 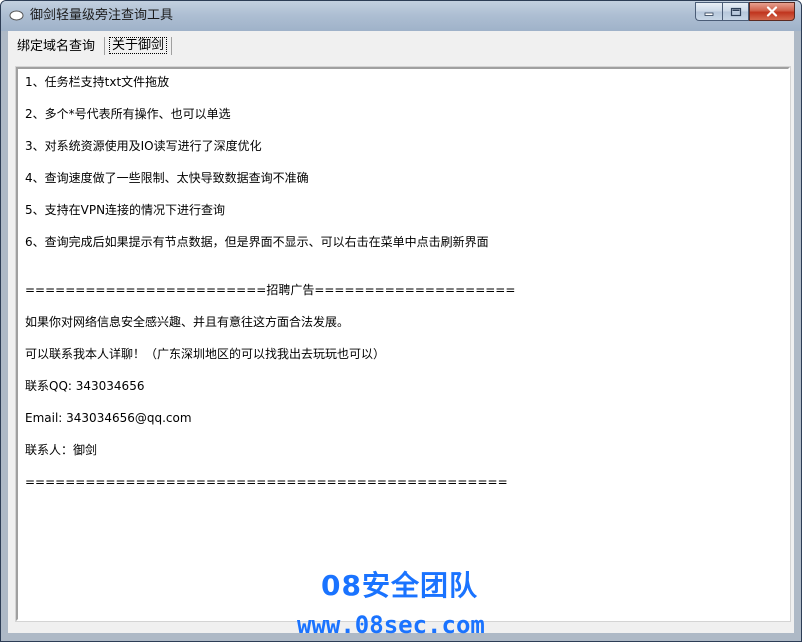 I want to click on about-line: 3、对系统资源使用及IO读写进行了深度优化, so click(x=143, y=146).